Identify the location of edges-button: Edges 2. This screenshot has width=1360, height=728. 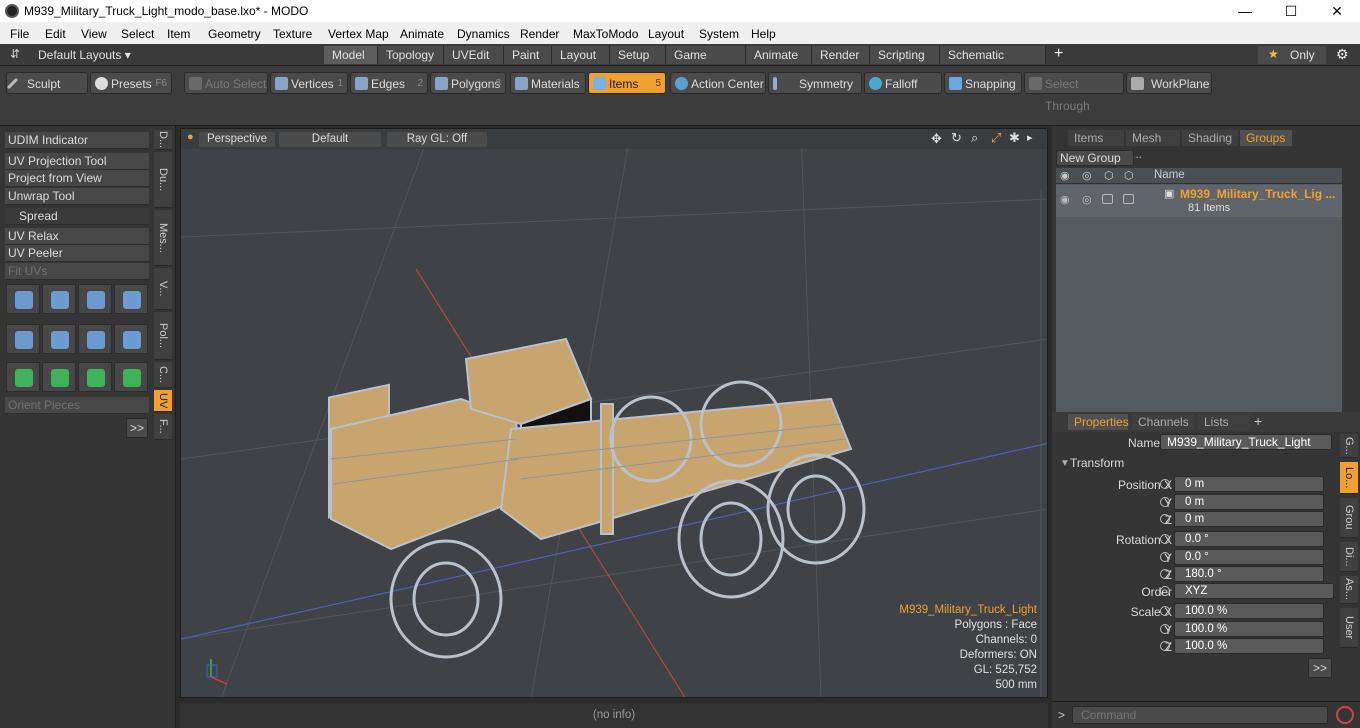
(389, 83).